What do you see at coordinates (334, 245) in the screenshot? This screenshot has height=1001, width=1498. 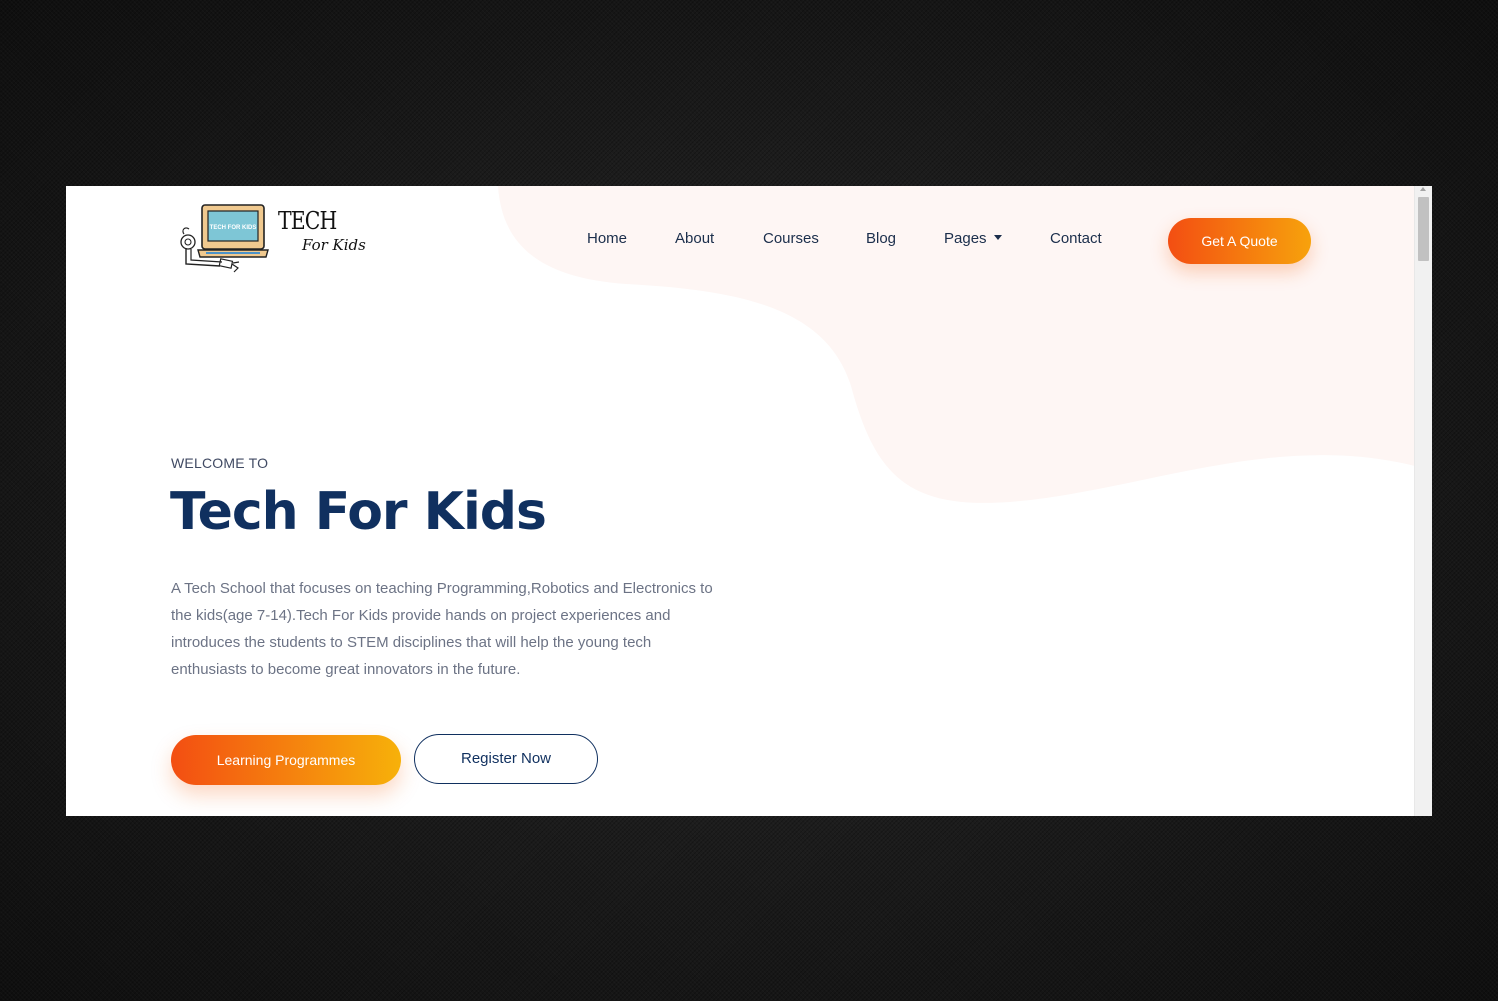 I see `logo-subtitle: For Kids` at bounding box center [334, 245].